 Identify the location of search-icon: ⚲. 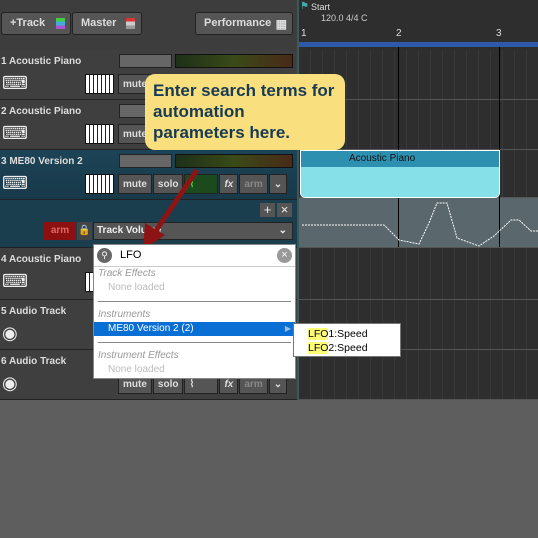
(104, 255).